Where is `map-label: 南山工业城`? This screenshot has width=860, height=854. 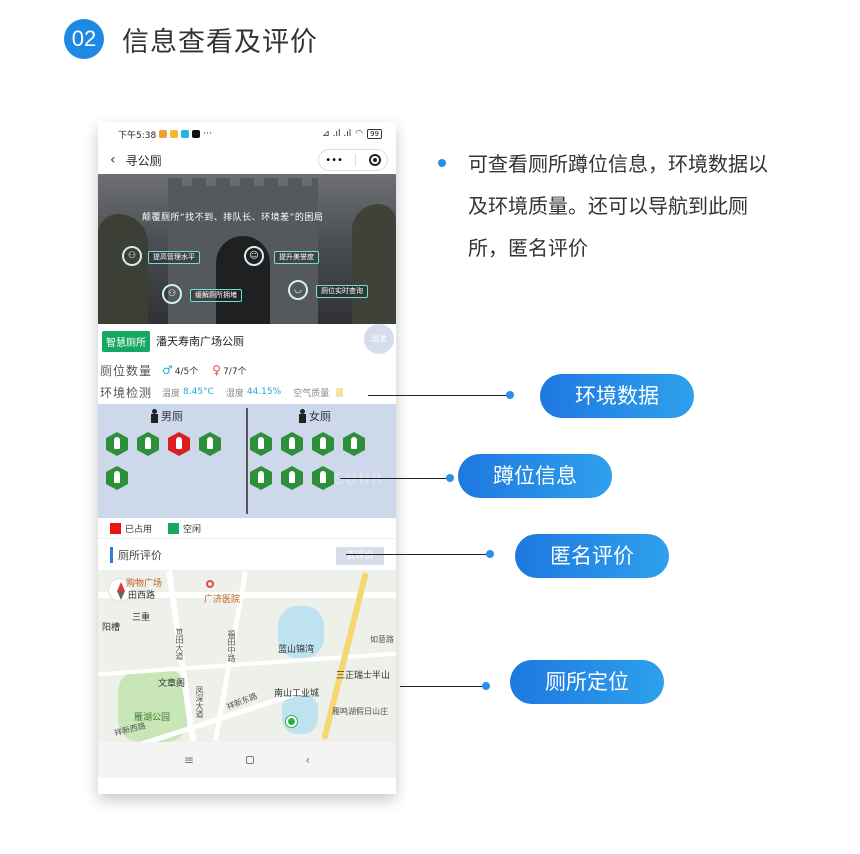
map-label: 南山工业城 is located at coordinates (297, 694).